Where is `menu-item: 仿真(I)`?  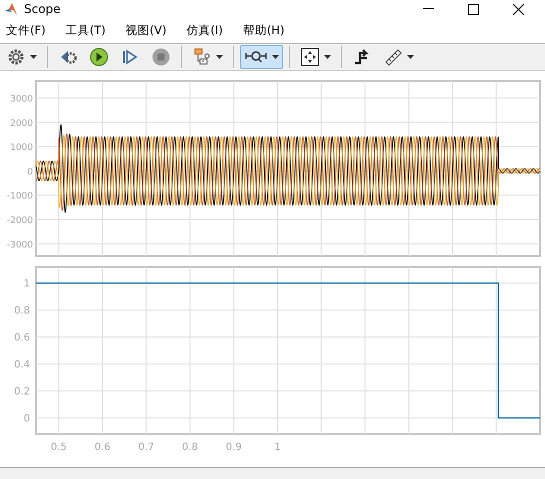
menu-item: 仿真(I) is located at coordinates (204, 30).